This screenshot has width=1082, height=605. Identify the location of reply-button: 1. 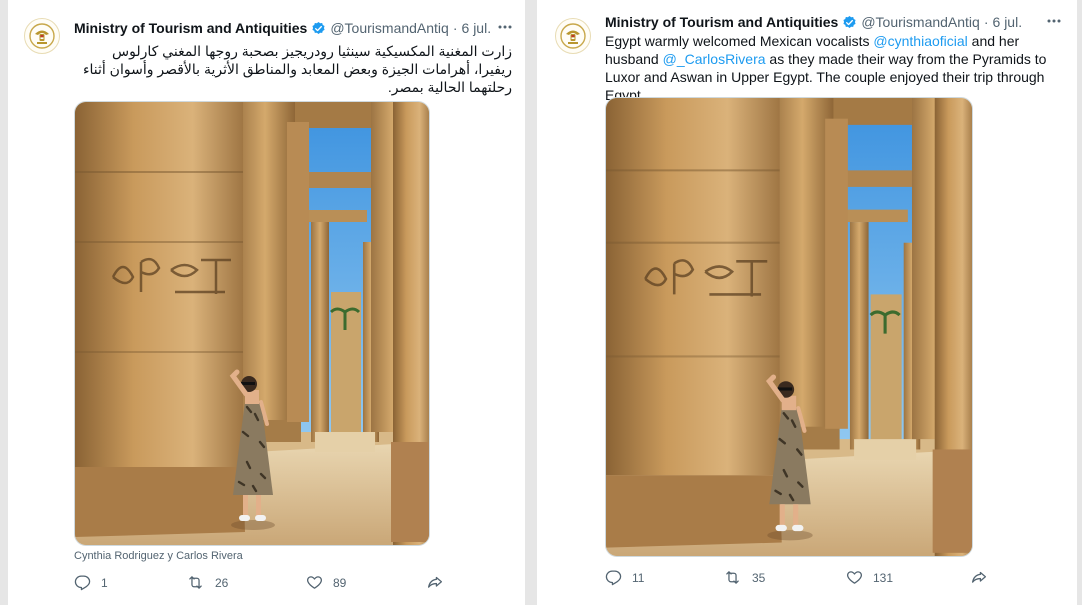
(91, 582).